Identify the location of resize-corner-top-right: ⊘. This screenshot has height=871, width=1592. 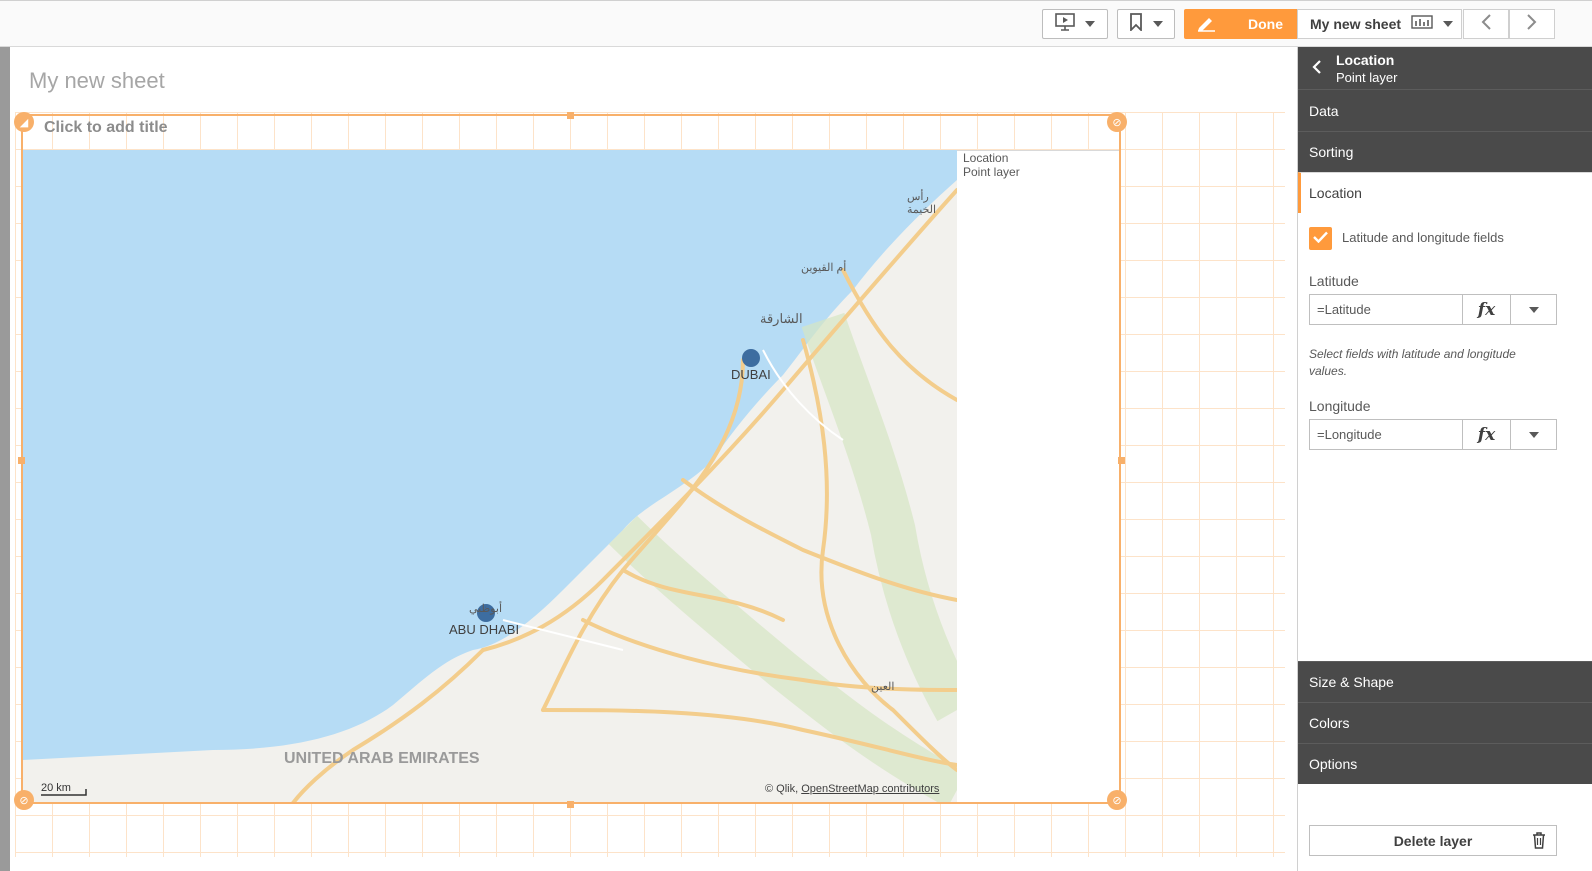
(1117, 122).